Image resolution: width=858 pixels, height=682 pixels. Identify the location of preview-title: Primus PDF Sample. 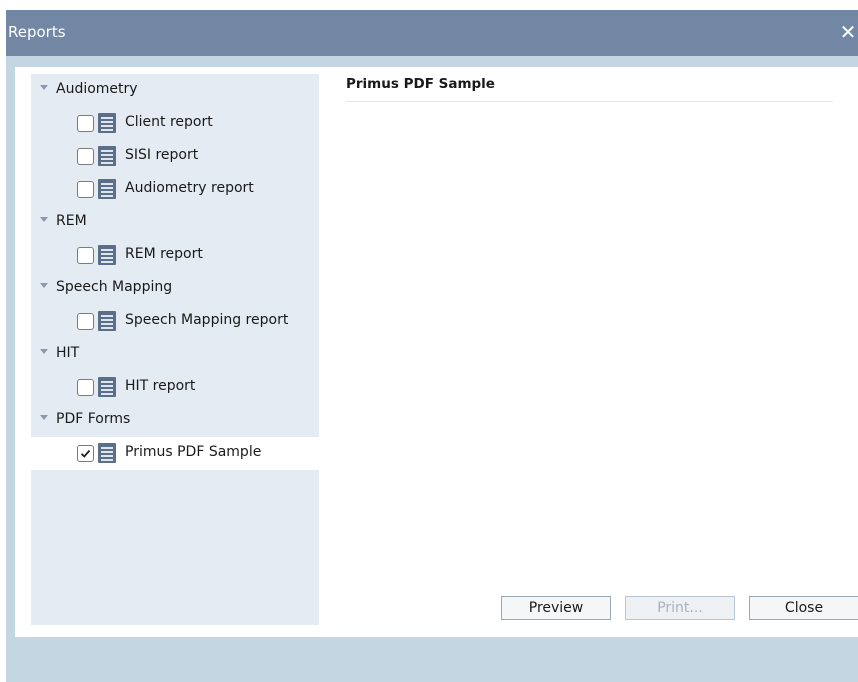
(420, 84).